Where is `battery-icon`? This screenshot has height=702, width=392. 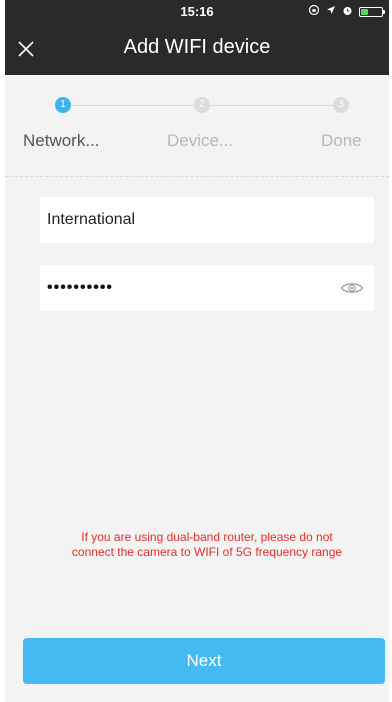
battery-icon is located at coordinates (372, 11).